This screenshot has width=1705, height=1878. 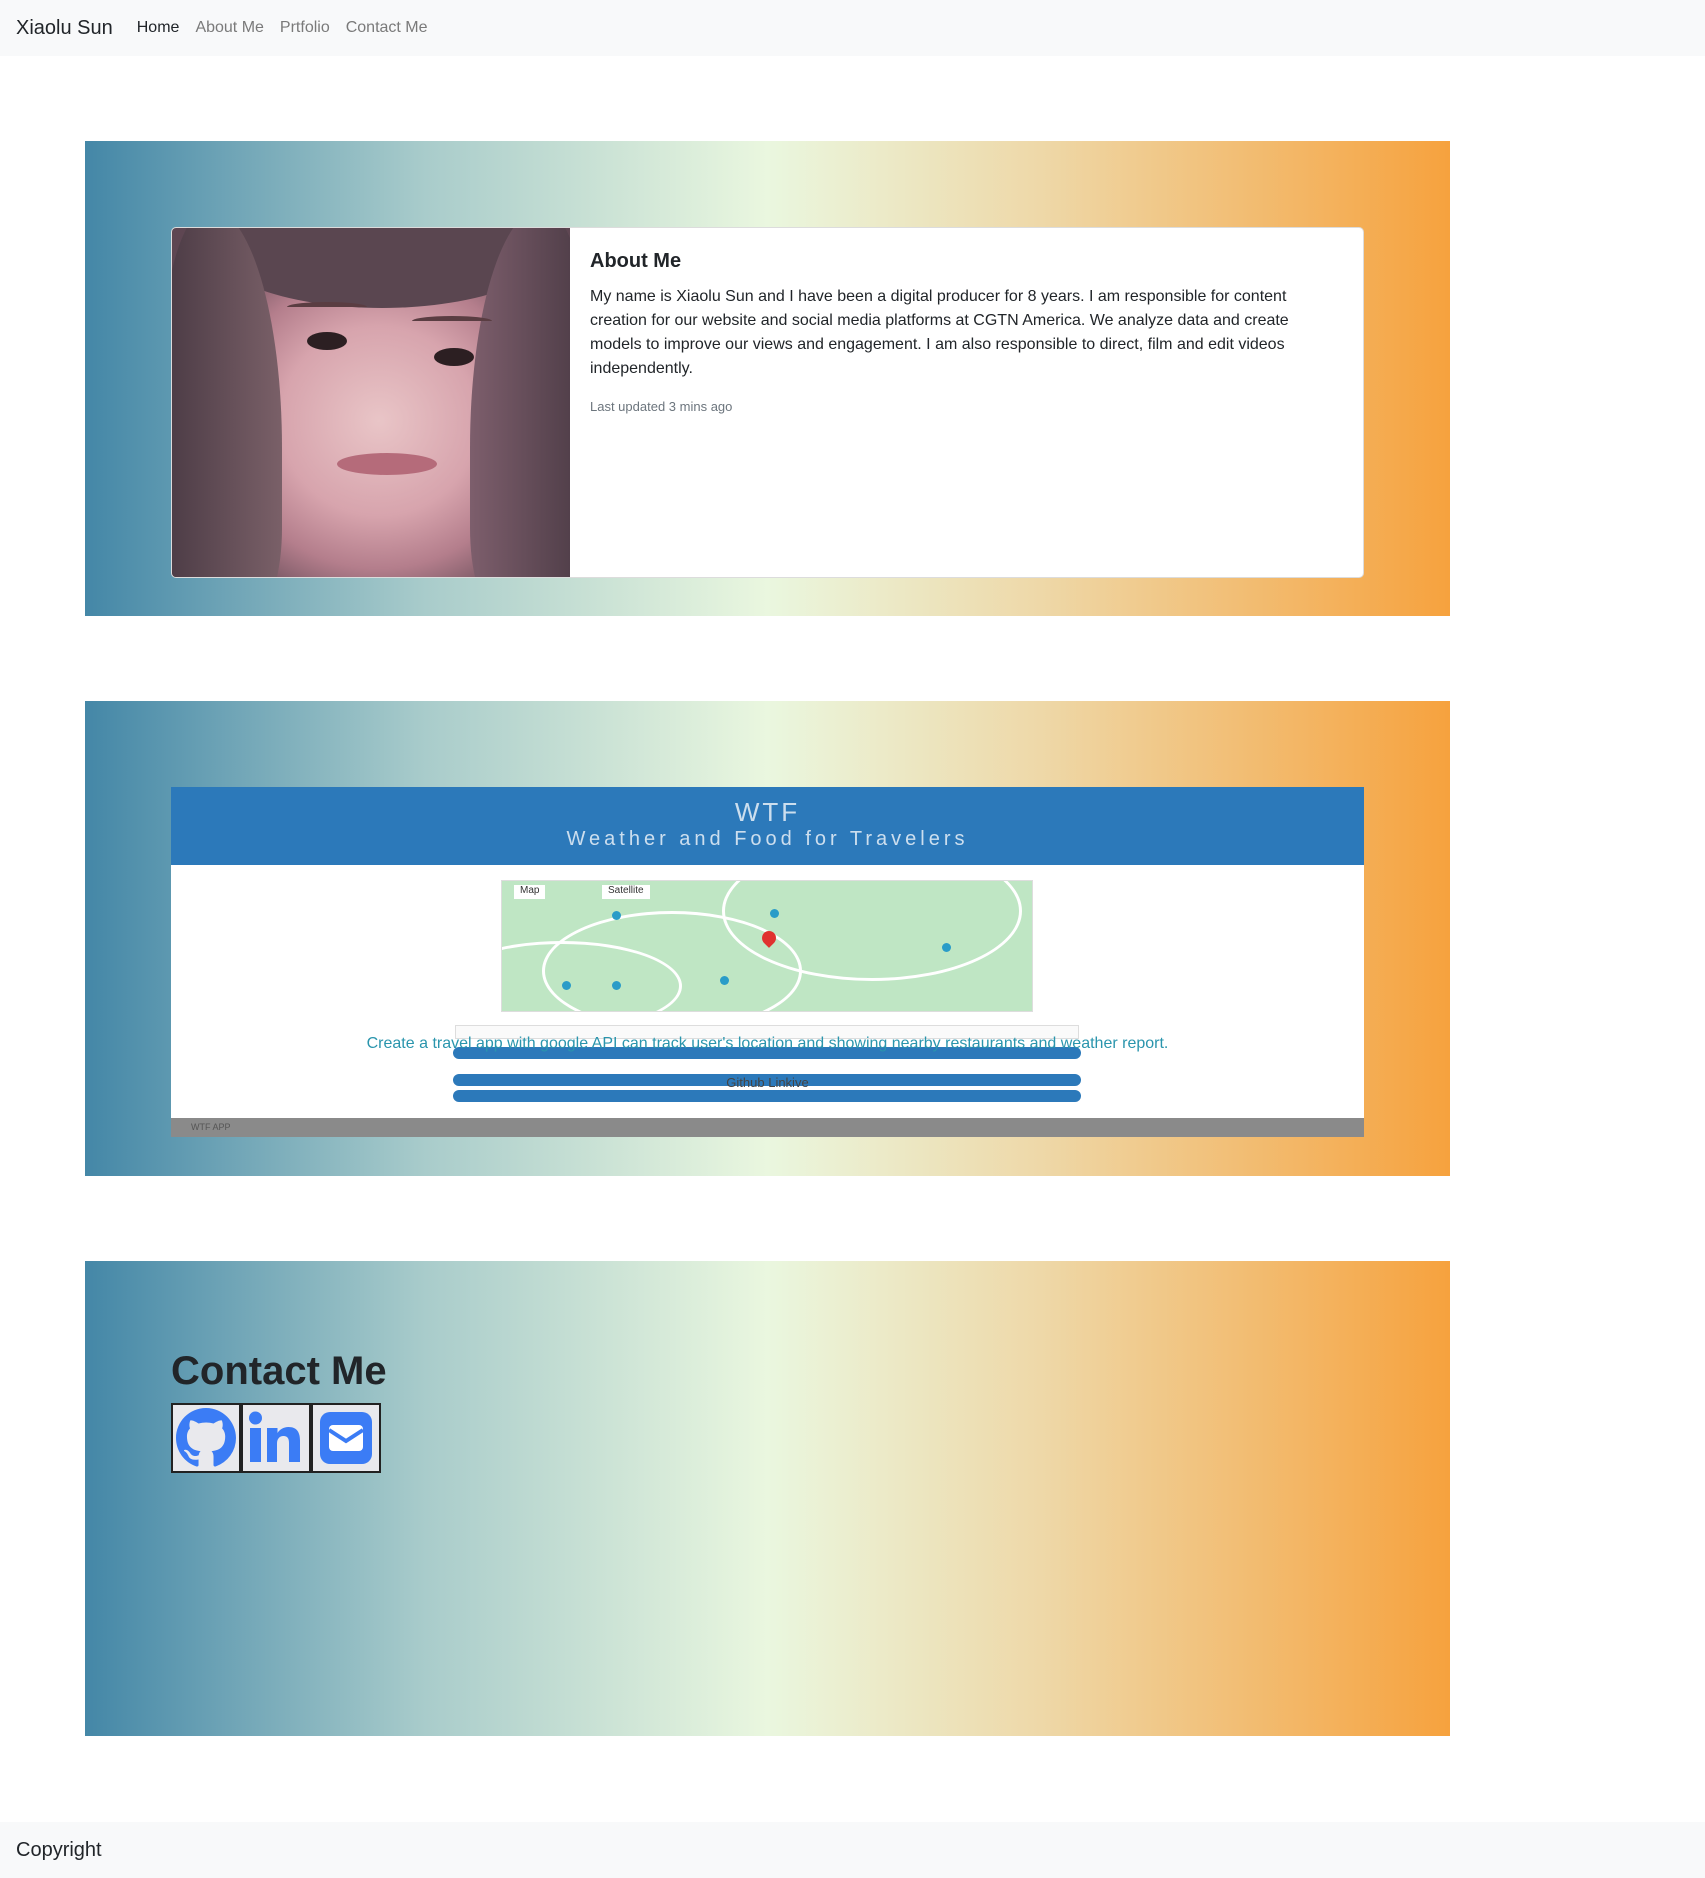 I want to click on satellite-tab: Satellite, so click(x=626, y=892).